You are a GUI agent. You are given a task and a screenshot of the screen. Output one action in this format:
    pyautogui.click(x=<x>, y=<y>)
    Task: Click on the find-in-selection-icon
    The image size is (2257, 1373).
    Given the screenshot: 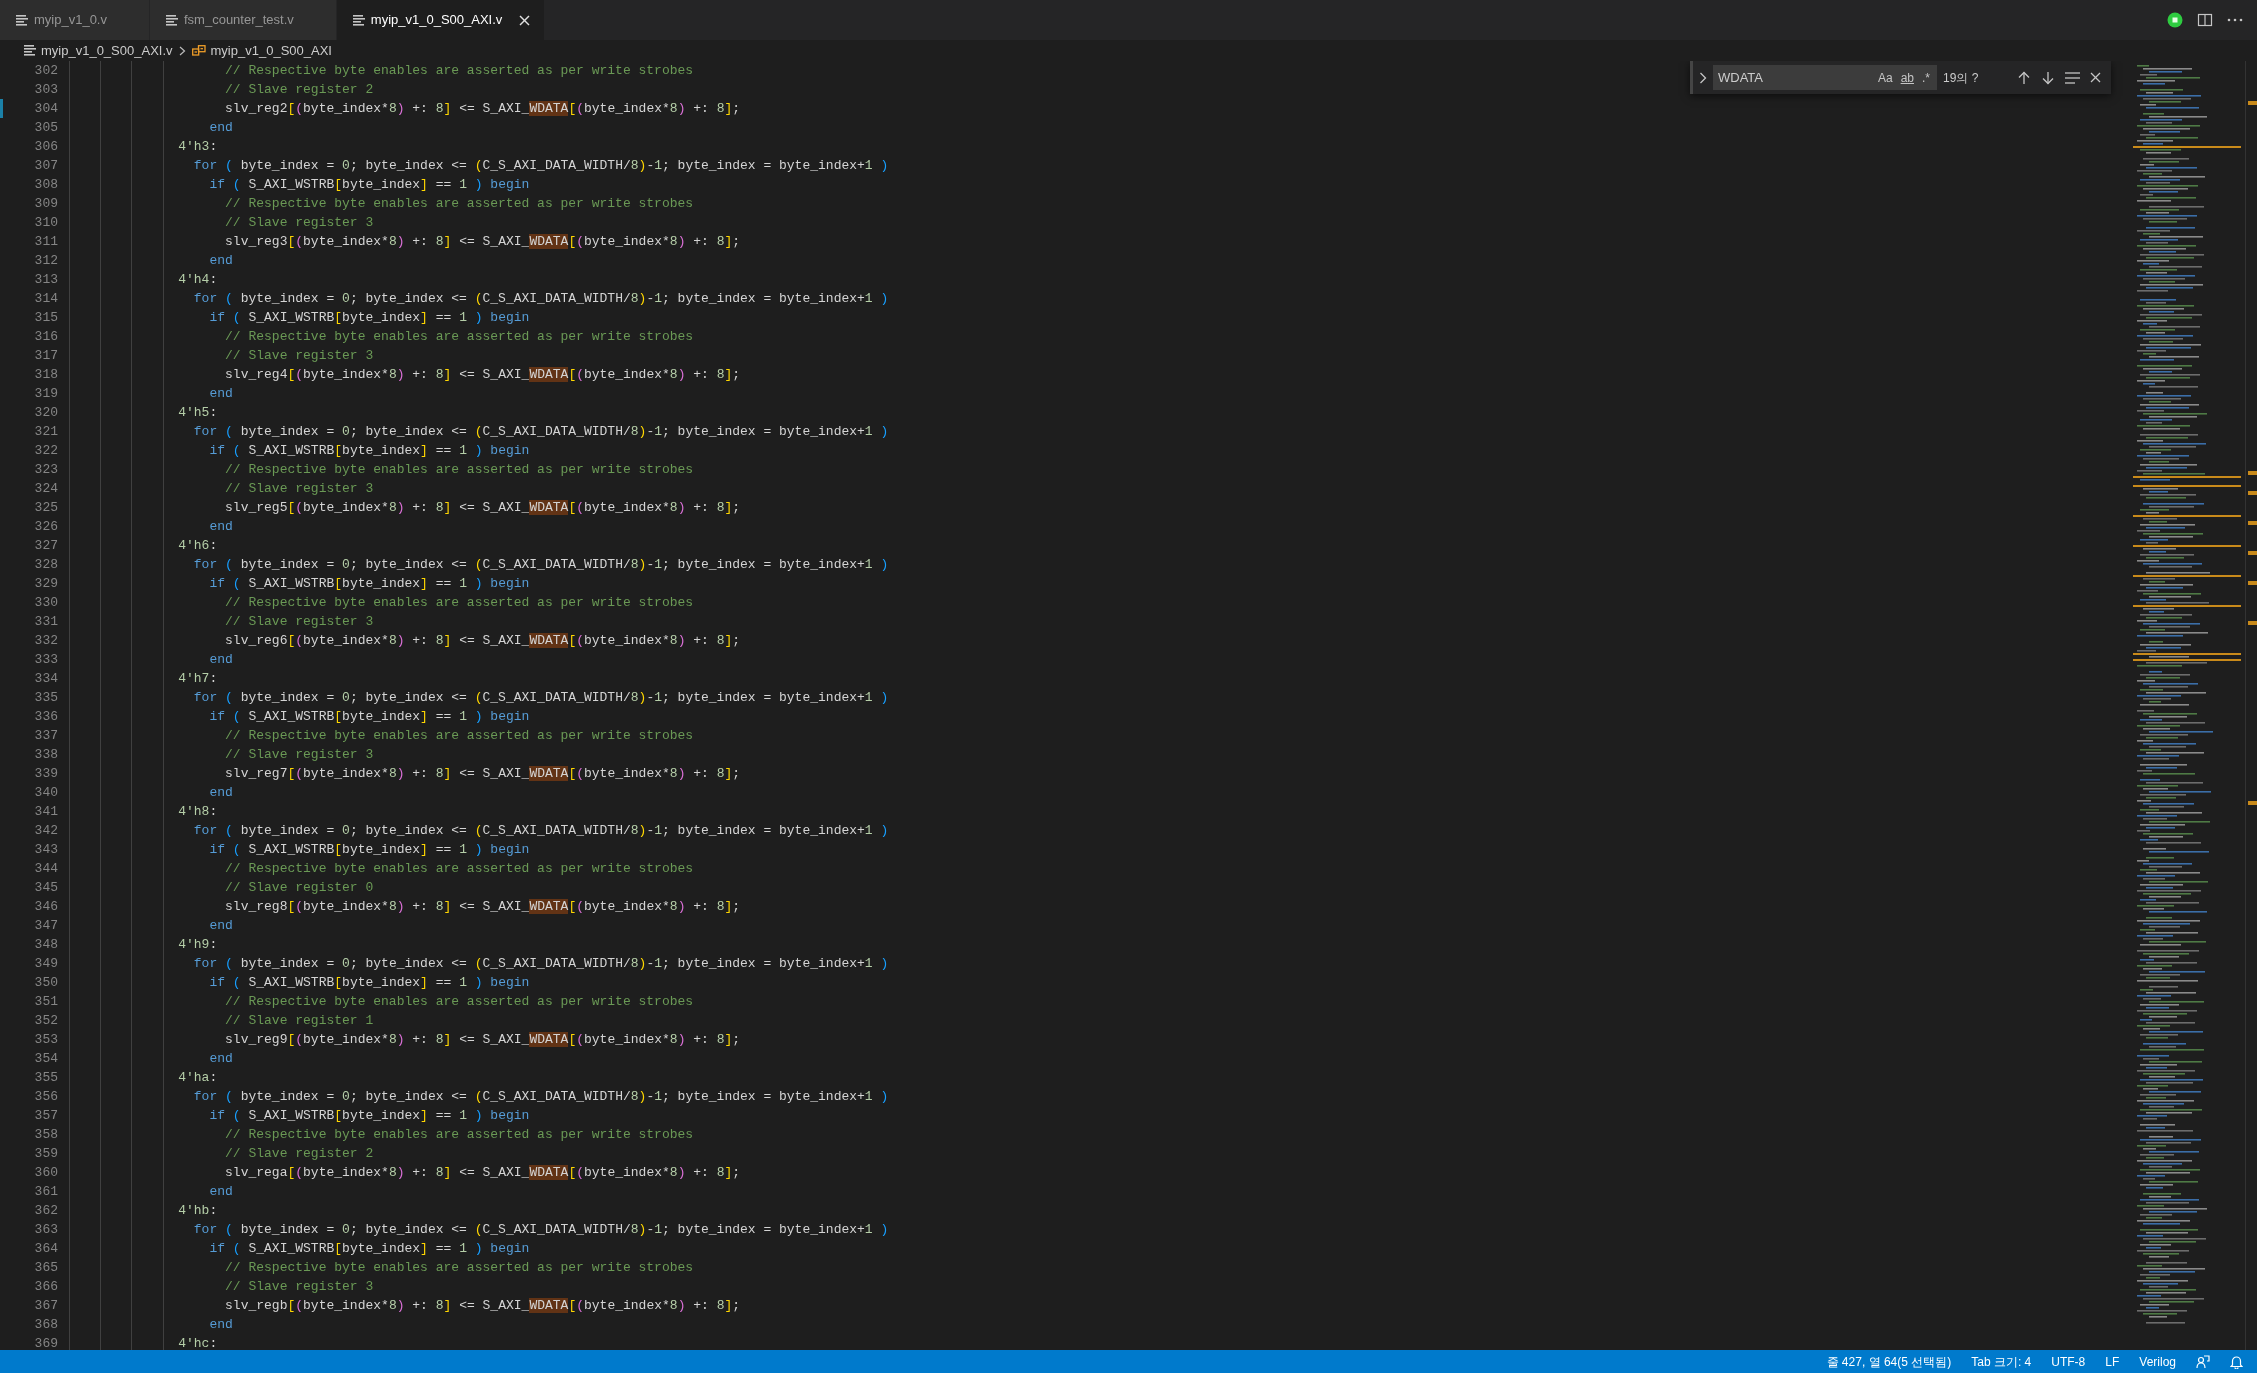 What is the action you would take?
    pyautogui.click(x=2072, y=77)
    